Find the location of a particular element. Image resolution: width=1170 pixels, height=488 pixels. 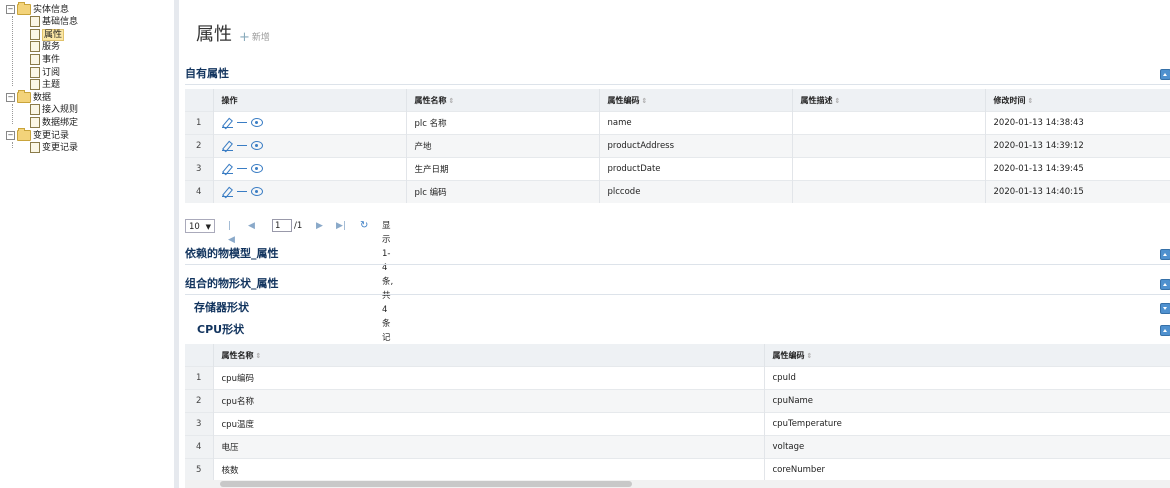

row-number: 4 is located at coordinates (199, 191).